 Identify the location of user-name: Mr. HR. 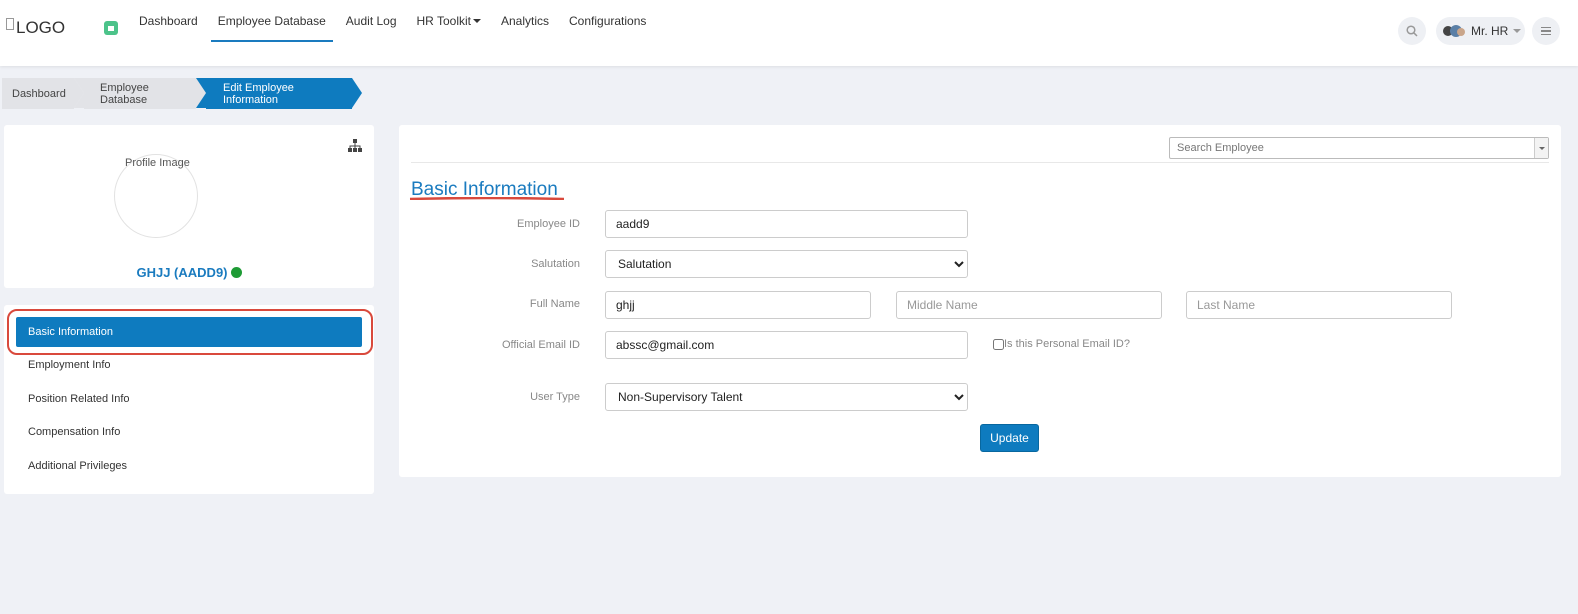
(1490, 31).